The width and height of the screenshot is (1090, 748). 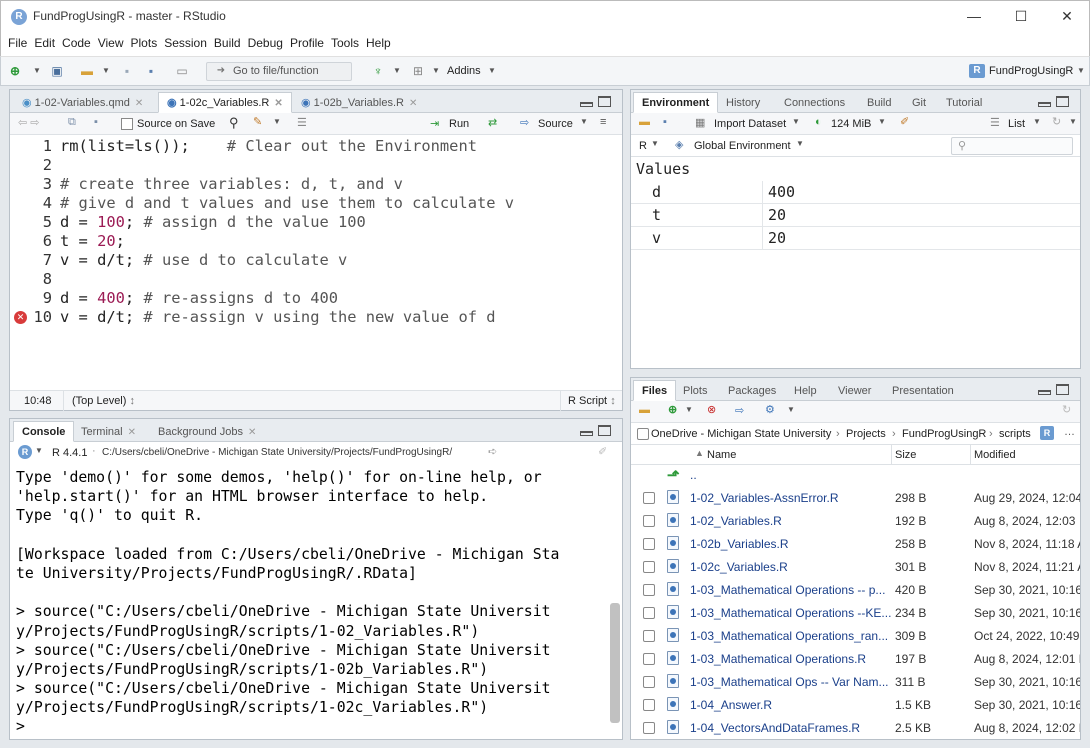 What do you see at coordinates (207, 431) in the screenshot?
I see `tab-background-jobs: Background Jobs ✕` at bounding box center [207, 431].